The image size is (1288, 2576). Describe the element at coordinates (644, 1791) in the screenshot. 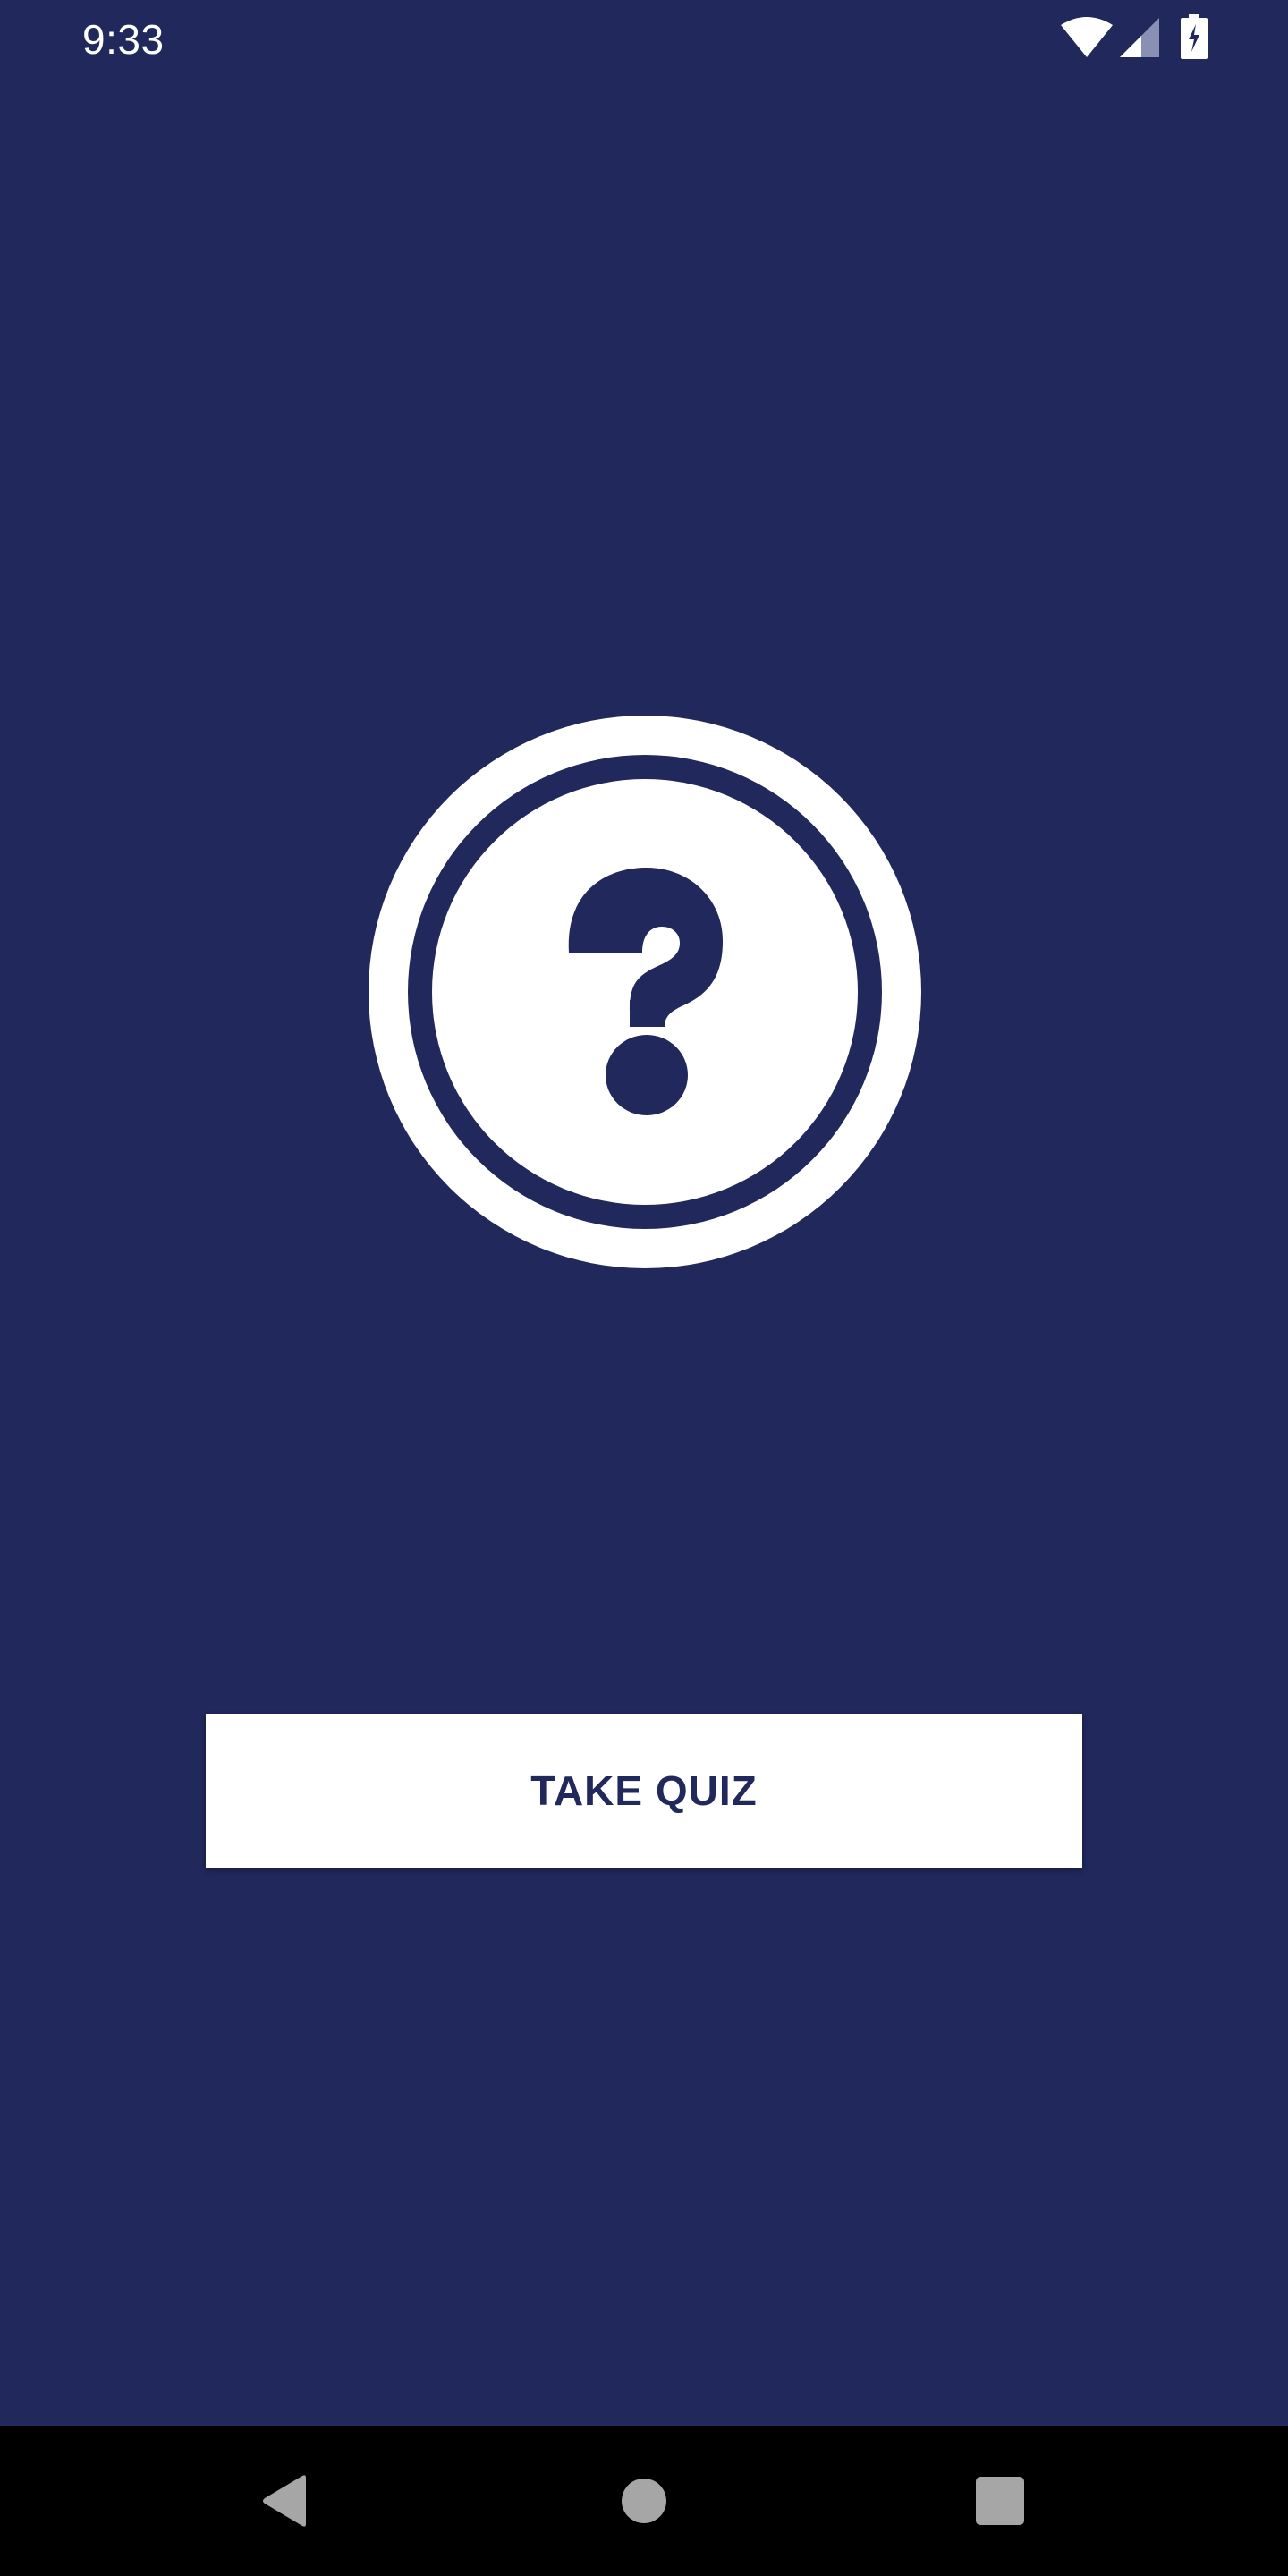

I see `take-quiz-button: TAKE QUIZ` at that location.